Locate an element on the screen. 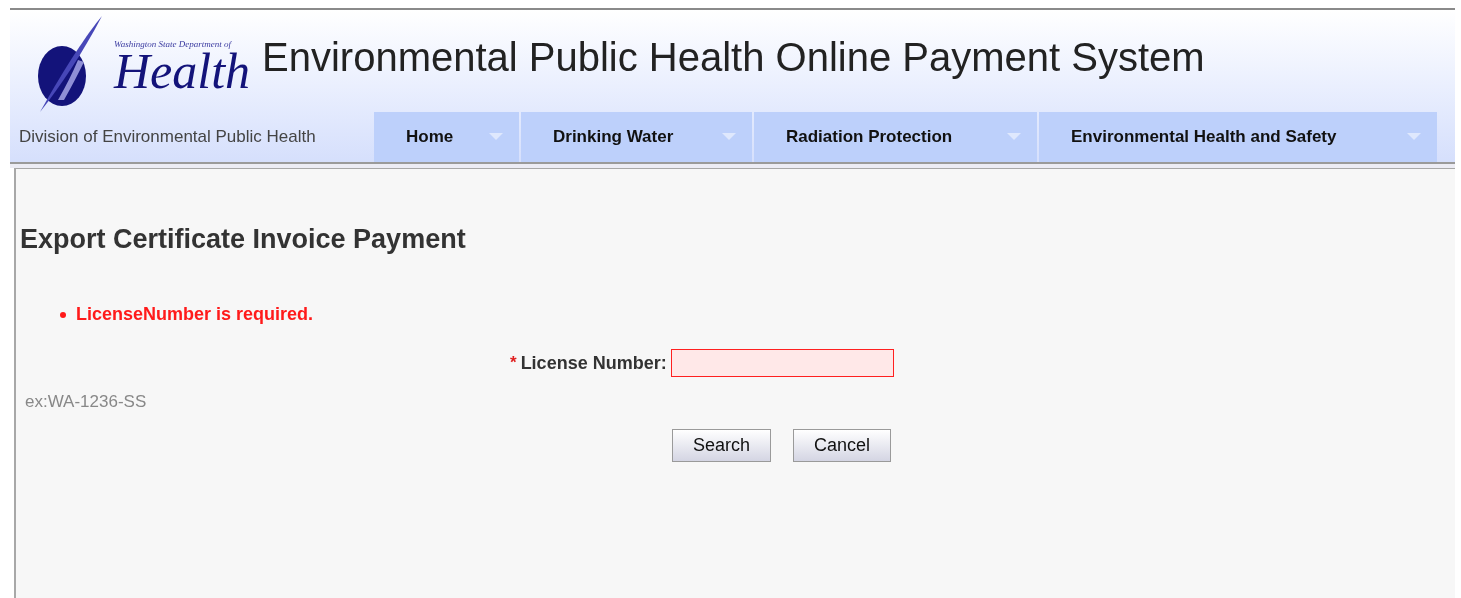 The width and height of the screenshot is (1461, 598). field-hint: ex:WA-1236-SS is located at coordinates (86, 402).